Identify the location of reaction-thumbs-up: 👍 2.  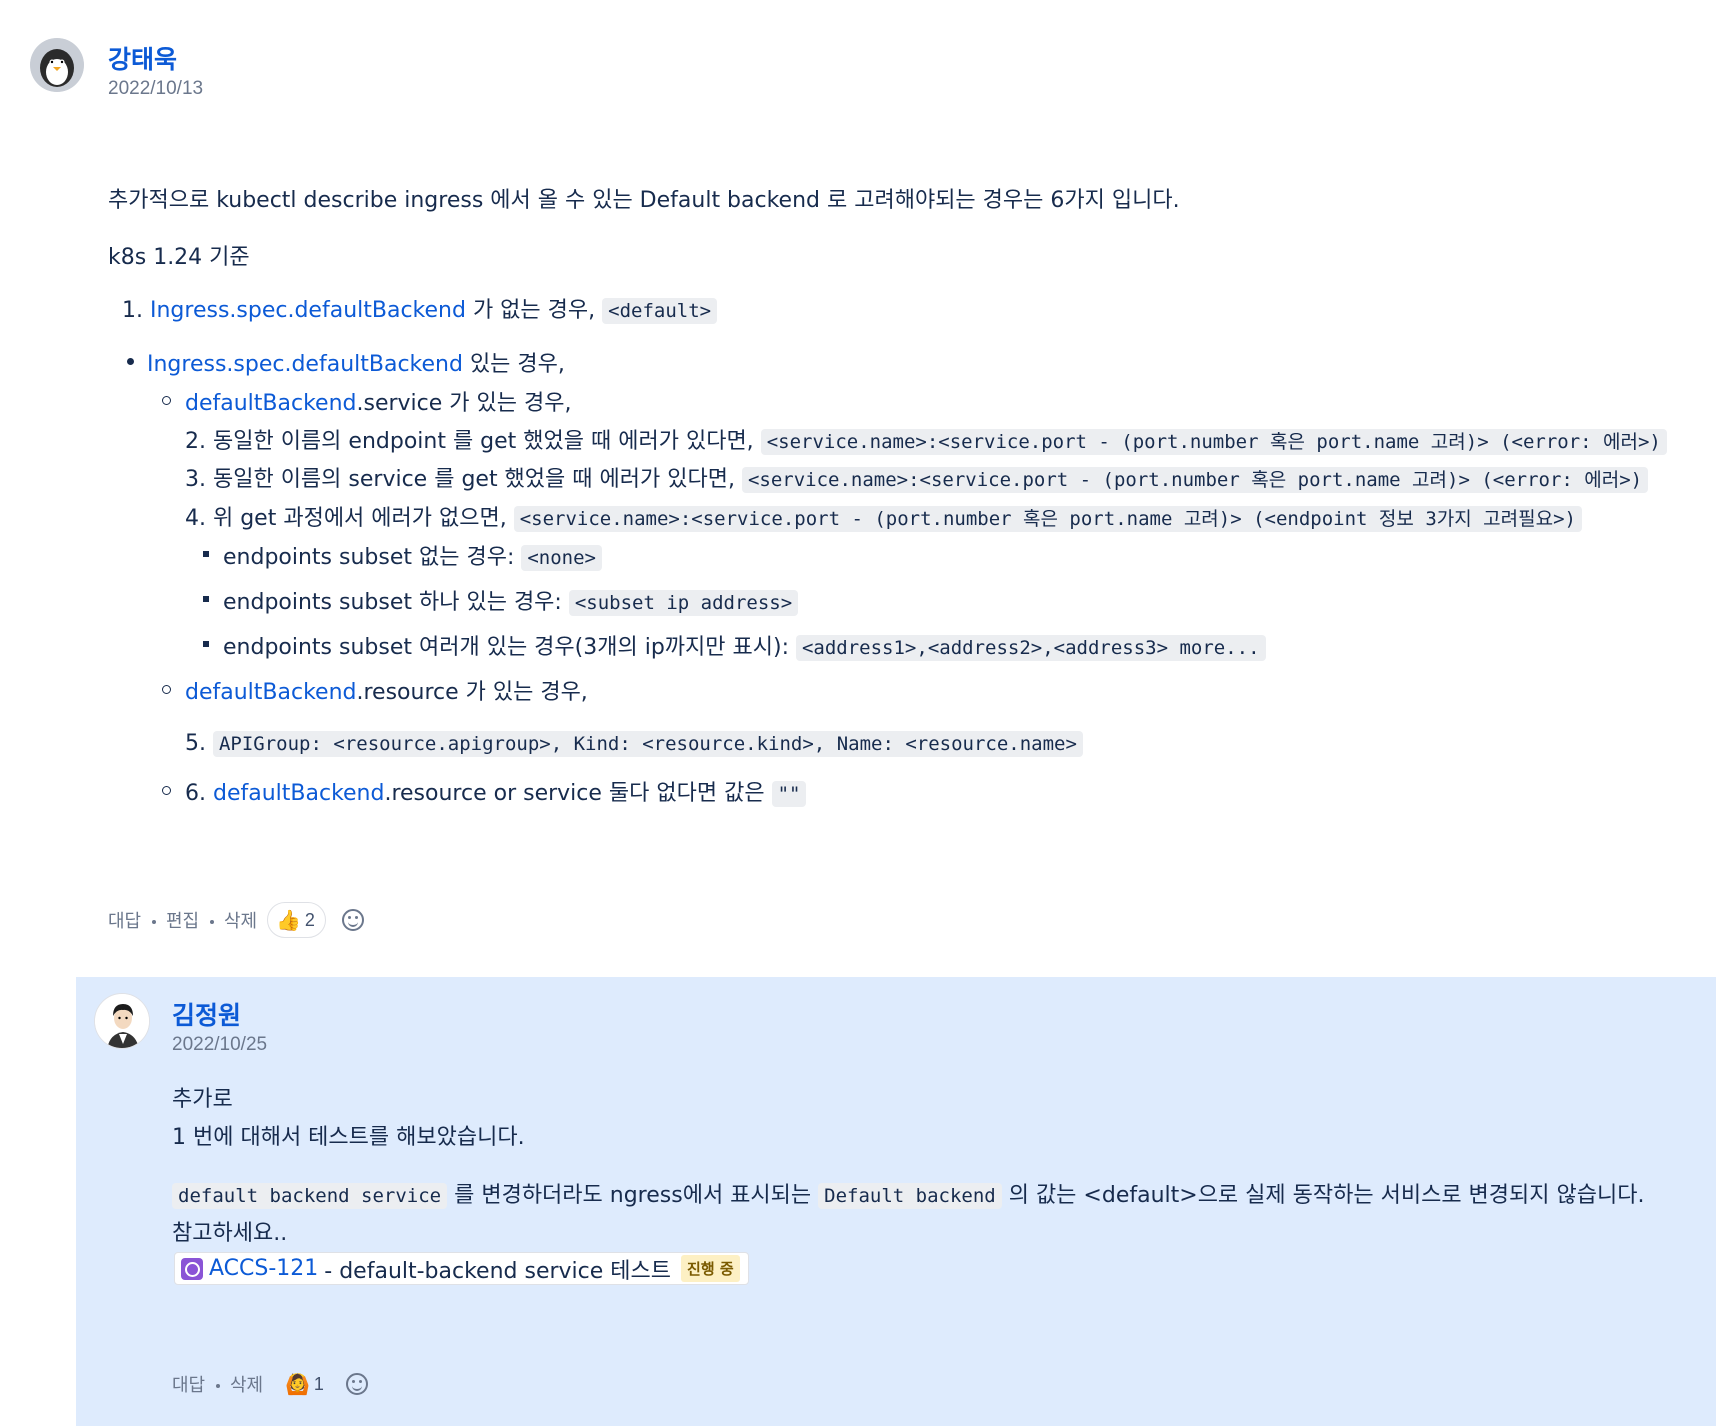
(296, 920).